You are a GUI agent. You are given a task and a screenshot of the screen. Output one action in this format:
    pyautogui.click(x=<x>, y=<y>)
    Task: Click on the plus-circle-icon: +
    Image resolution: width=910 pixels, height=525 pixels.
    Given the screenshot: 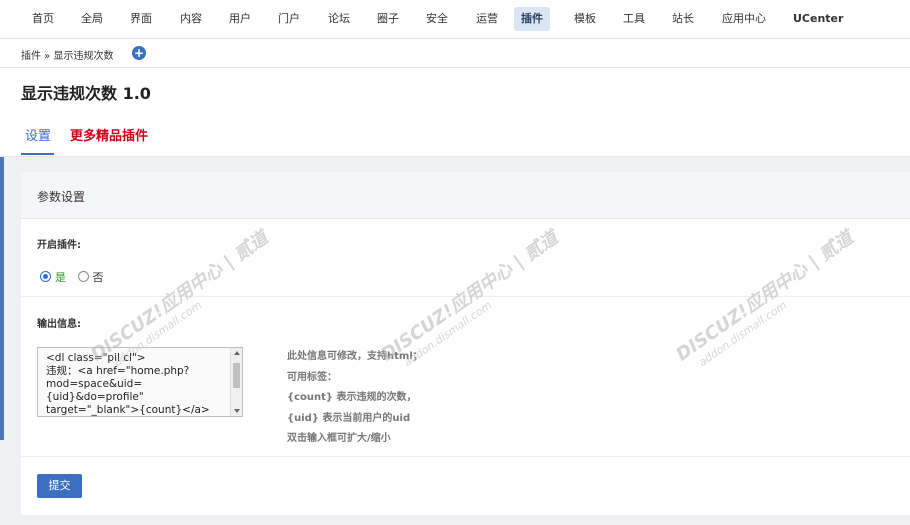 What is the action you would take?
    pyautogui.click(x=139, y=53)
    